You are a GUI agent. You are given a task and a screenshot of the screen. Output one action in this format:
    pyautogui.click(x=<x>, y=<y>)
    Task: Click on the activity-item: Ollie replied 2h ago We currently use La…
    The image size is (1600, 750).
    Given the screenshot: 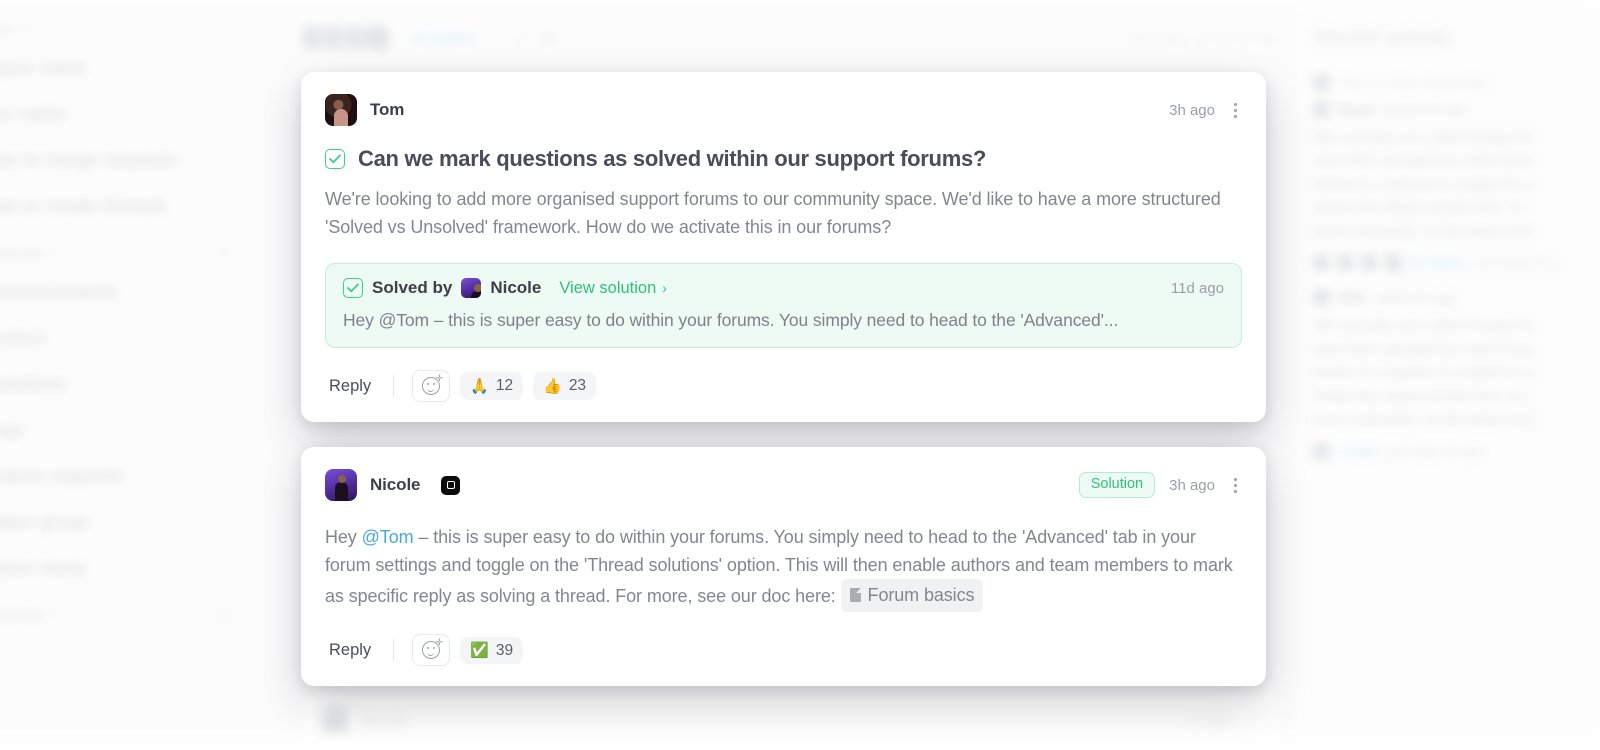 What is the action you would take?
    pyautogui.click(x=1456, y=374)
    